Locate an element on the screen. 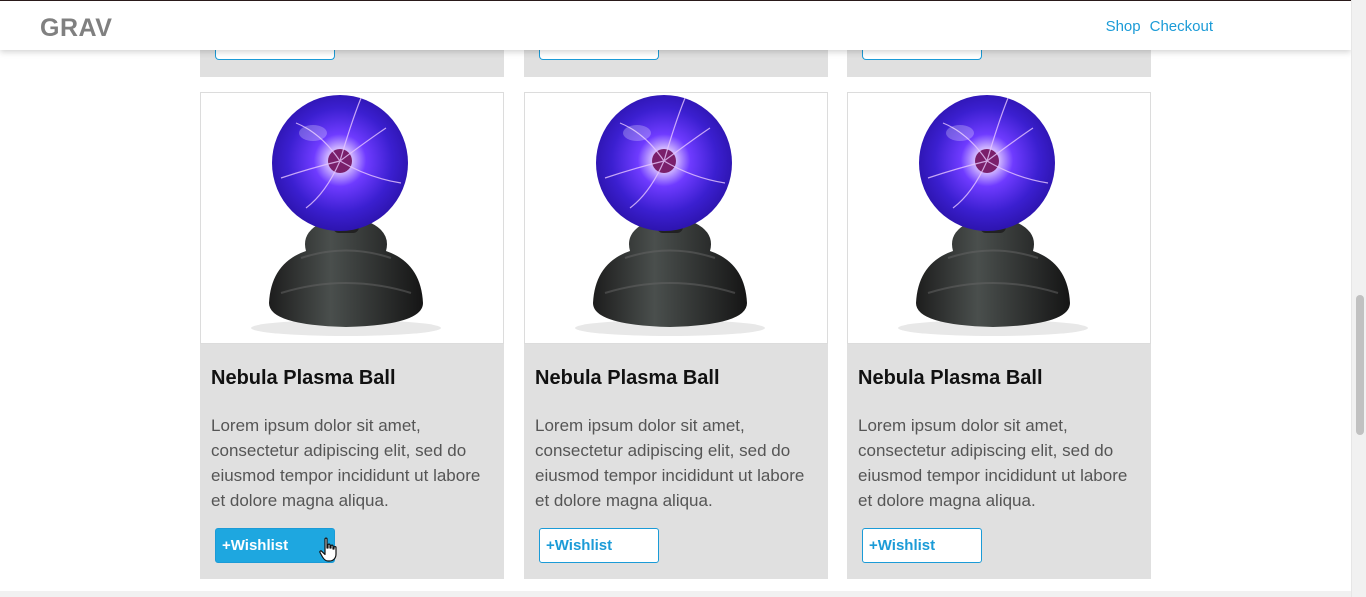 Image resolution: width=1366 pixels, height=597 pixels. hand-cursor-icon is located at coordinates (328, 549).